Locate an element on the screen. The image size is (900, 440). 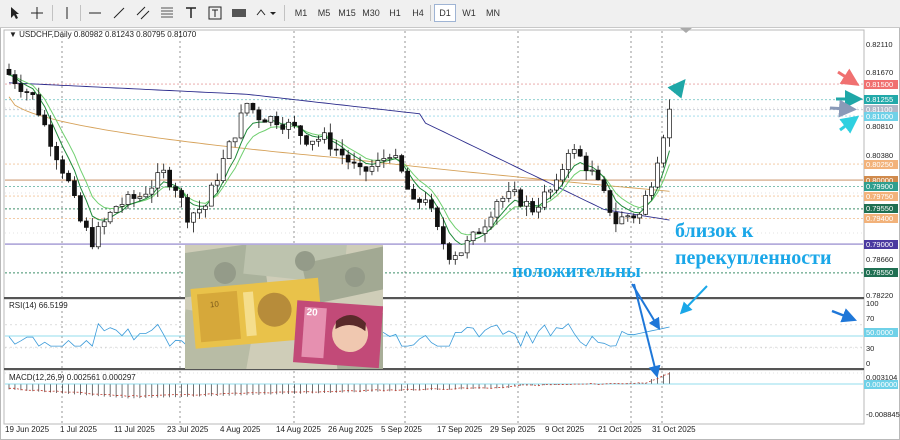
price-tag: 0.81255 is located at coordinates (881, 100).